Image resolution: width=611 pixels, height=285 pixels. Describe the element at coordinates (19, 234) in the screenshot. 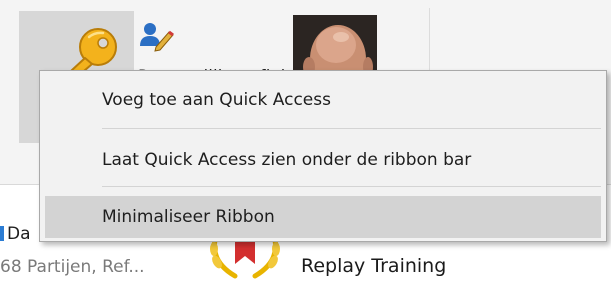

I see `list-item-title-text: Da` at that location.